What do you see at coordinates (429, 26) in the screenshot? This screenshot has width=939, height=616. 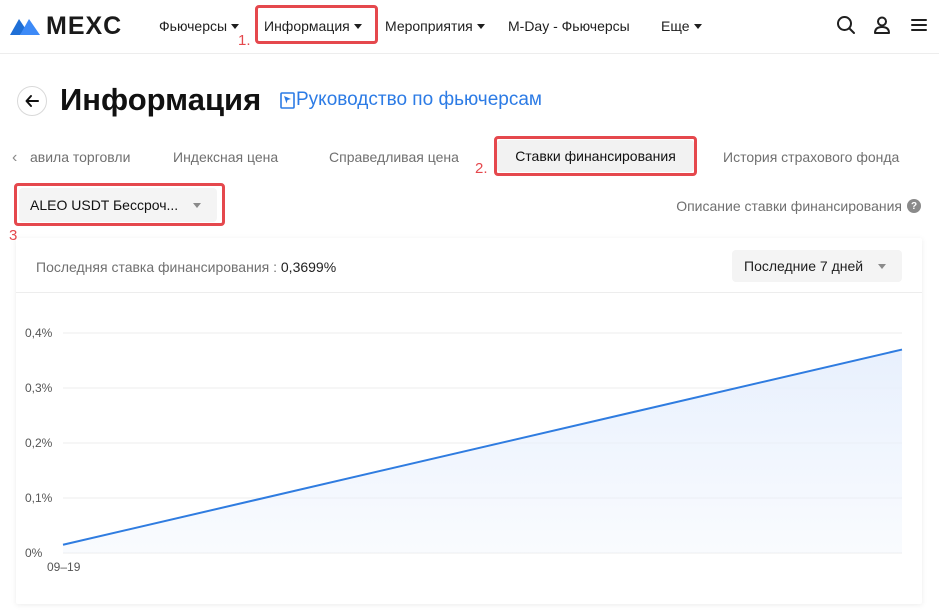 I see `nav-events-label: Мероприятия` at bounding box center [429, 26].